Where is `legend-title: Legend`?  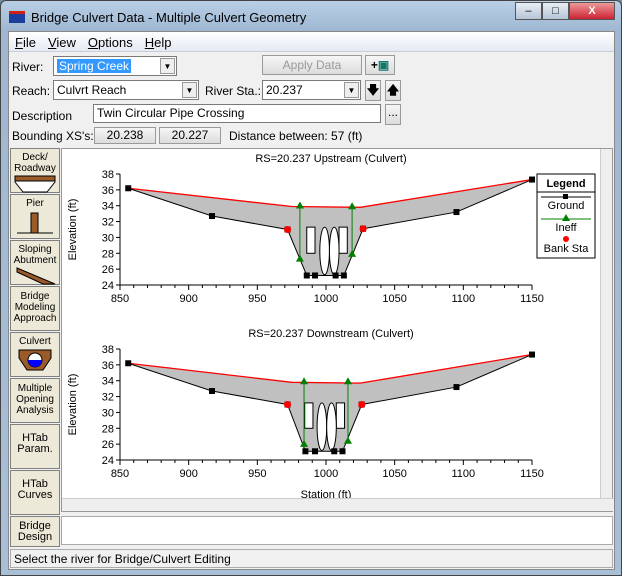
legend-title: Legend is located at coordinates (565, 184).